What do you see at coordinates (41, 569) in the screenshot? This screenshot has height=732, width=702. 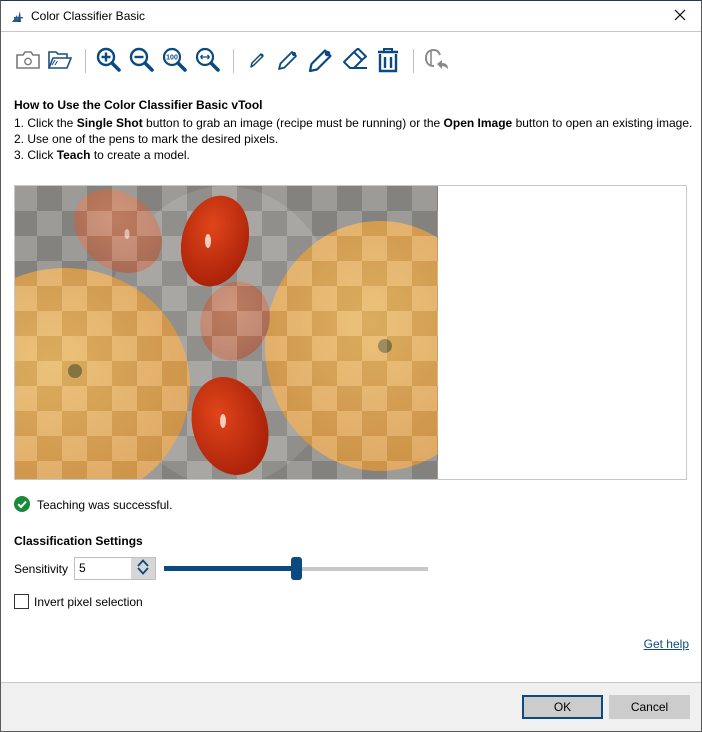 I see `sensitivity-label: Sensitivity` at bounding box center [41, 569].